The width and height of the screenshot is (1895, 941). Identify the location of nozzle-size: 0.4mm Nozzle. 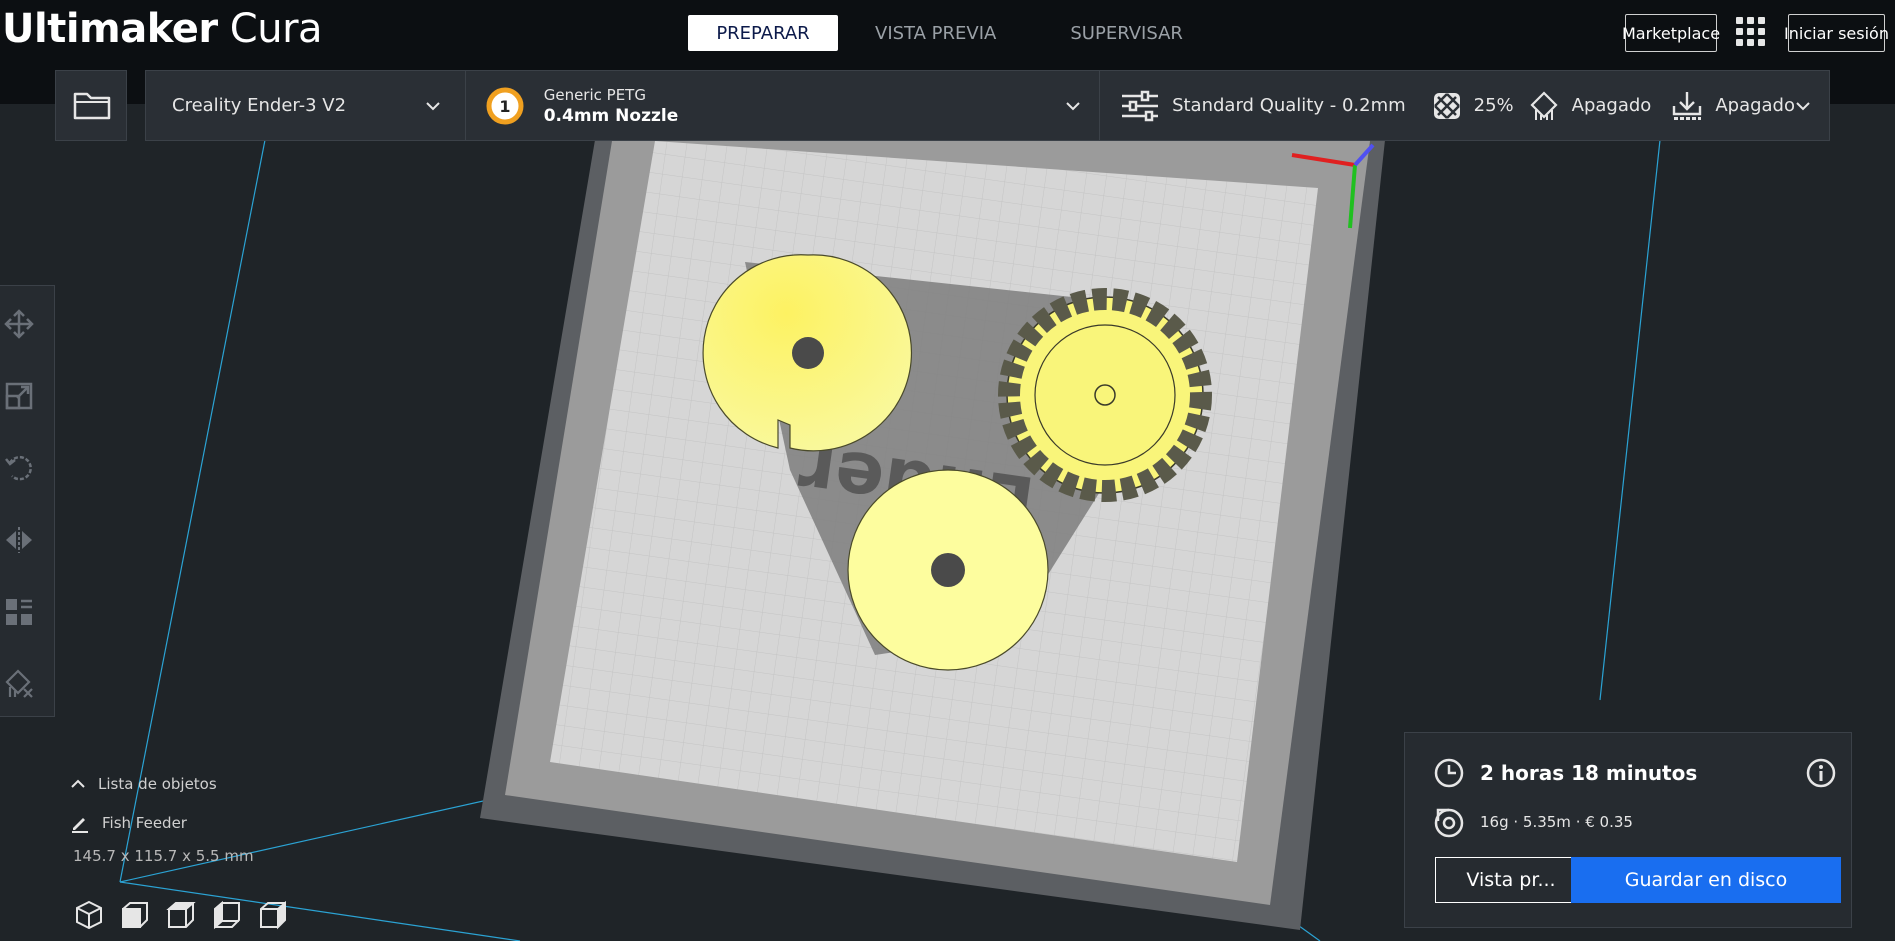
(611, 115).